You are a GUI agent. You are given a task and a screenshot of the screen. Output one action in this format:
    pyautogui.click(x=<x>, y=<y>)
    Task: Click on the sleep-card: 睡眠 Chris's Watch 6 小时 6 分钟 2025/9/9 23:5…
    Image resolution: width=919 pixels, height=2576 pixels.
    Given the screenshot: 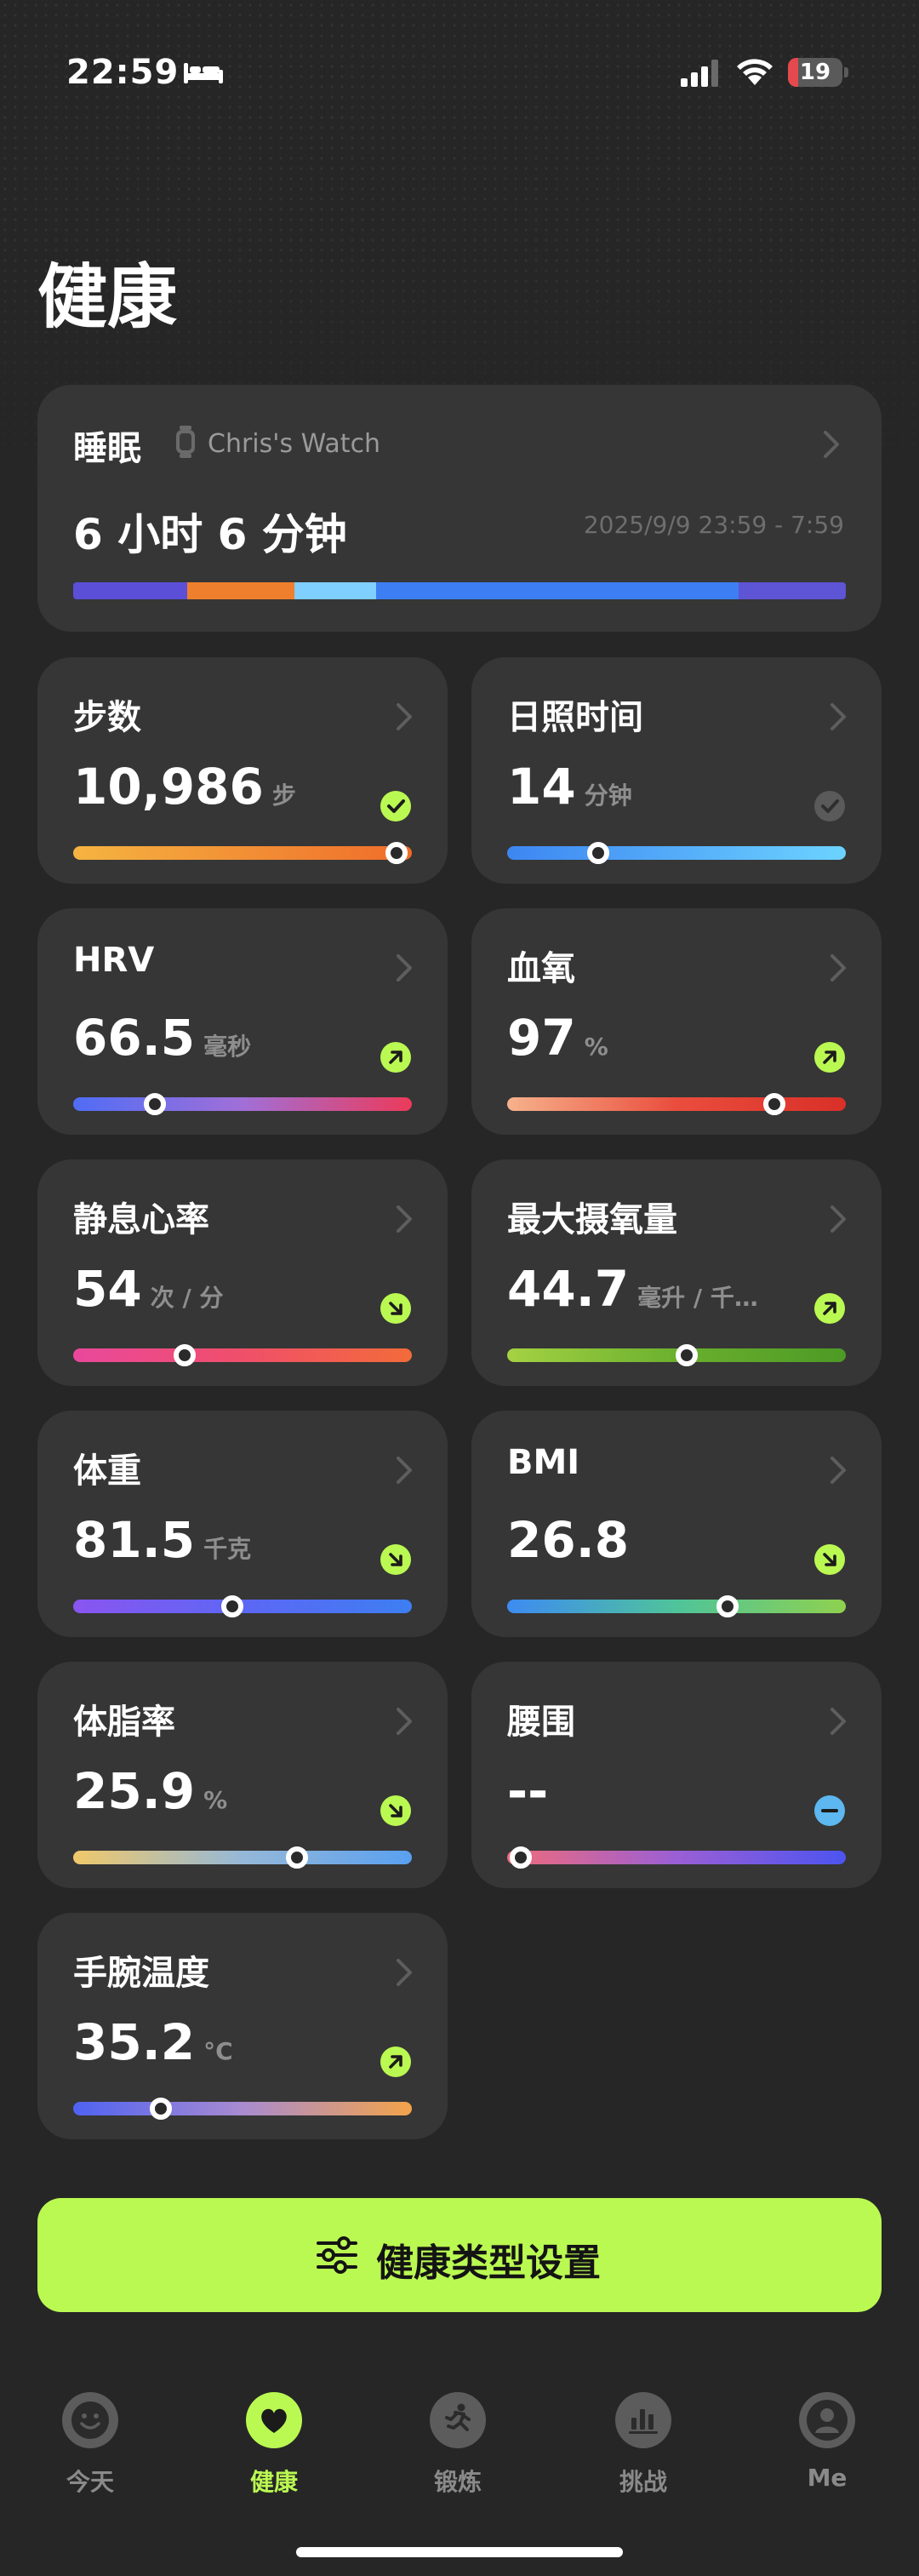 What is the action you would take?
    pyautogui.click(x=459, y=509)
    